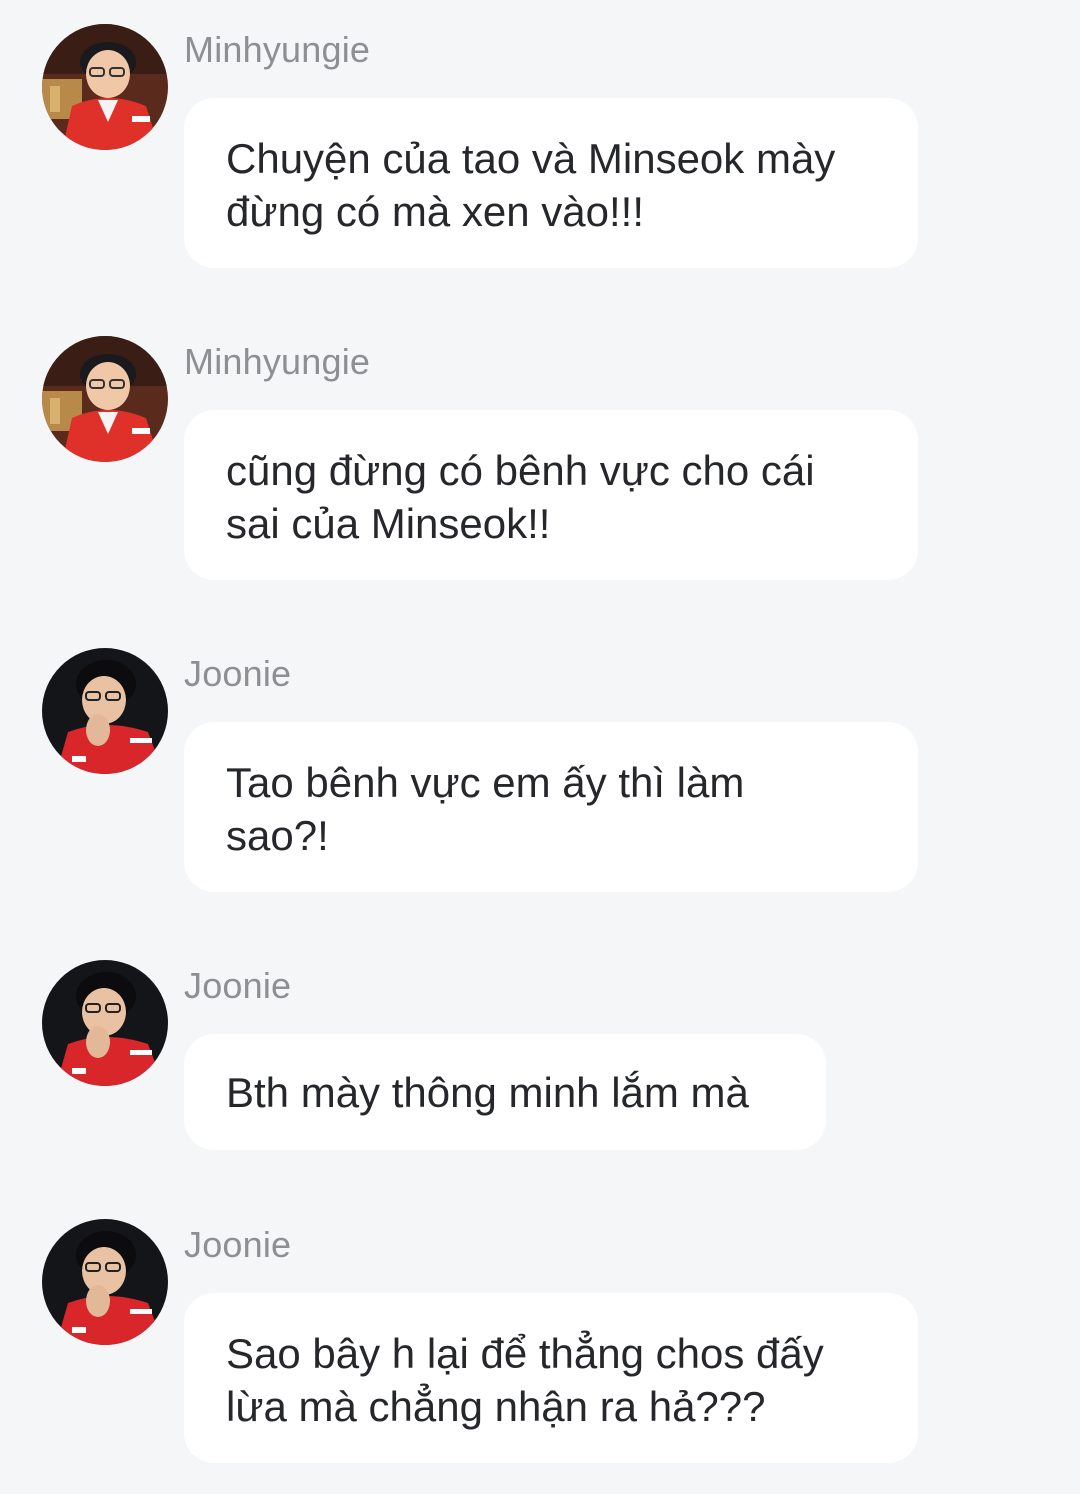 This screenshot has height=1494, width=1080. I want to click on message-text: sai của Minseok!!, so click(388, 523).